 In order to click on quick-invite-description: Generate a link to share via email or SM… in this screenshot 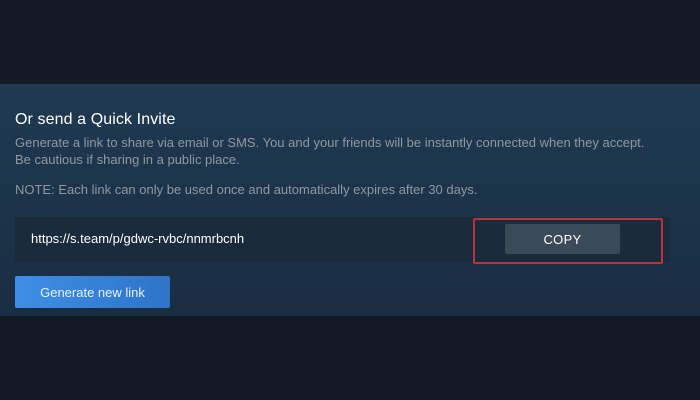, I will do `click(330, 151)`.